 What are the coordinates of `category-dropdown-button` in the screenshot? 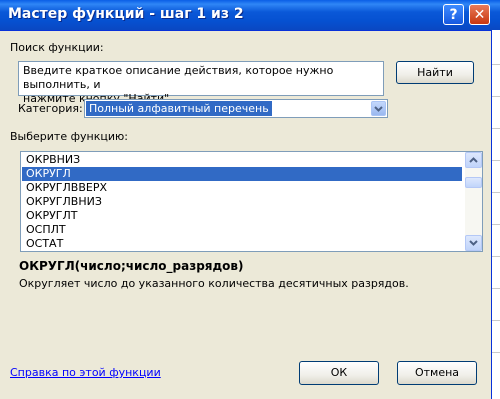 It's located at (378, 108).